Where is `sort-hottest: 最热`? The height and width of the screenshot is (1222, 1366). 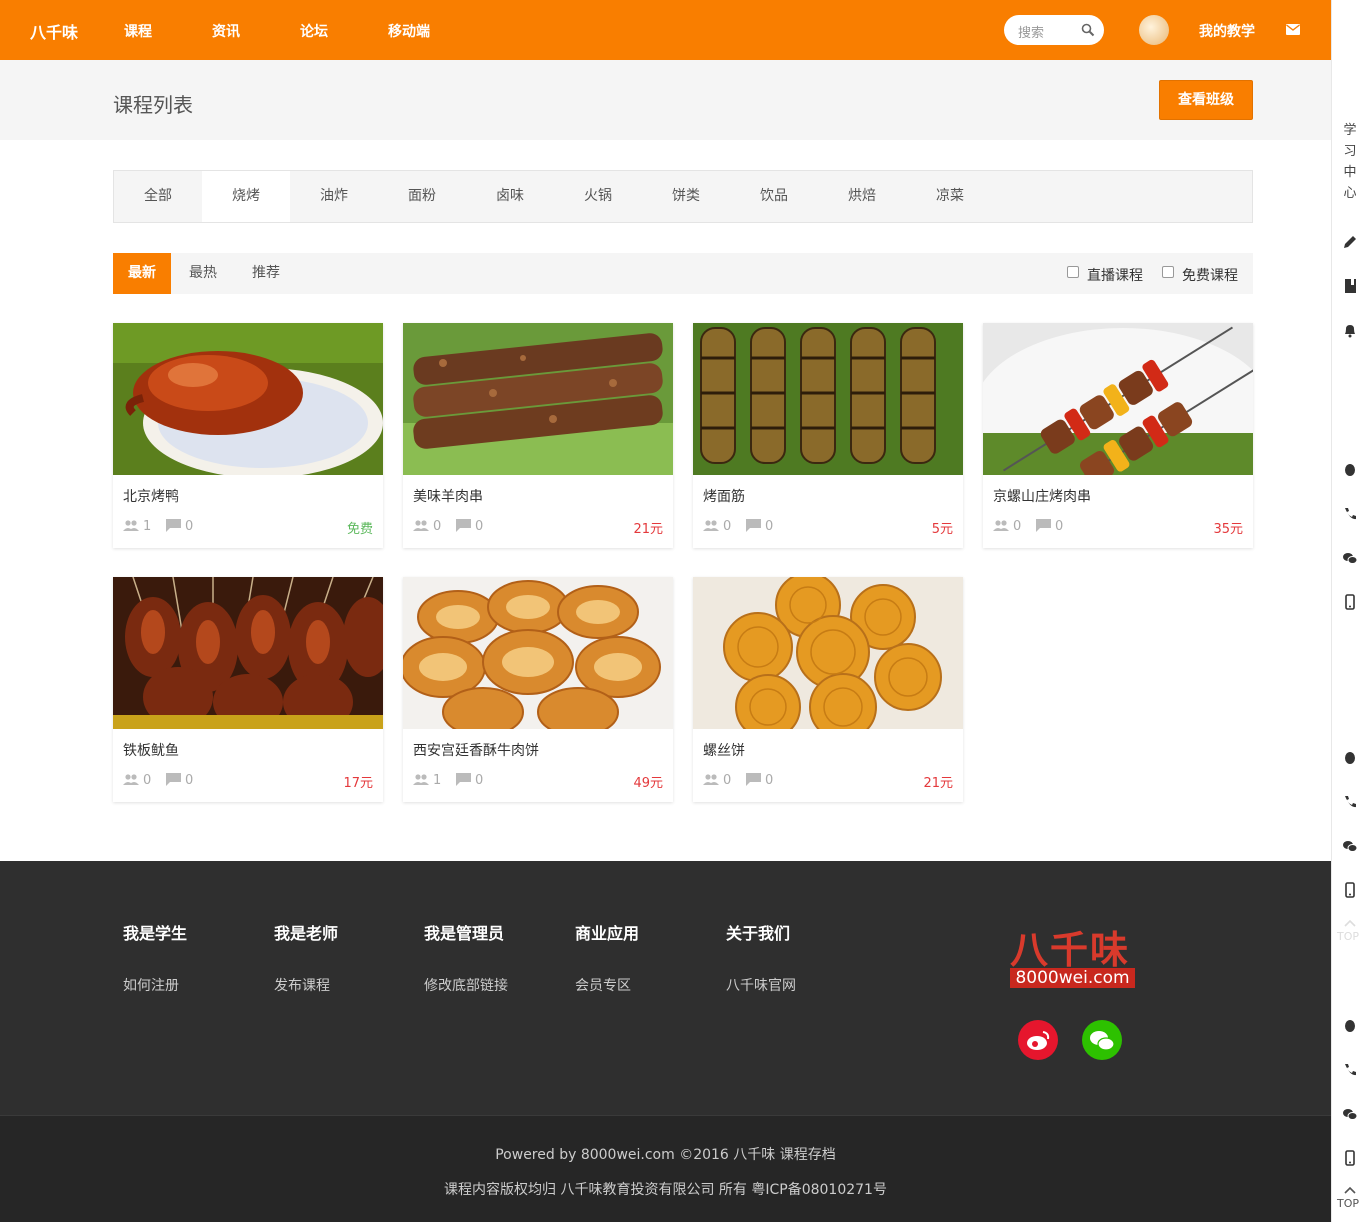 sort-hottest: 最热 is located at coordinates (203, 273).